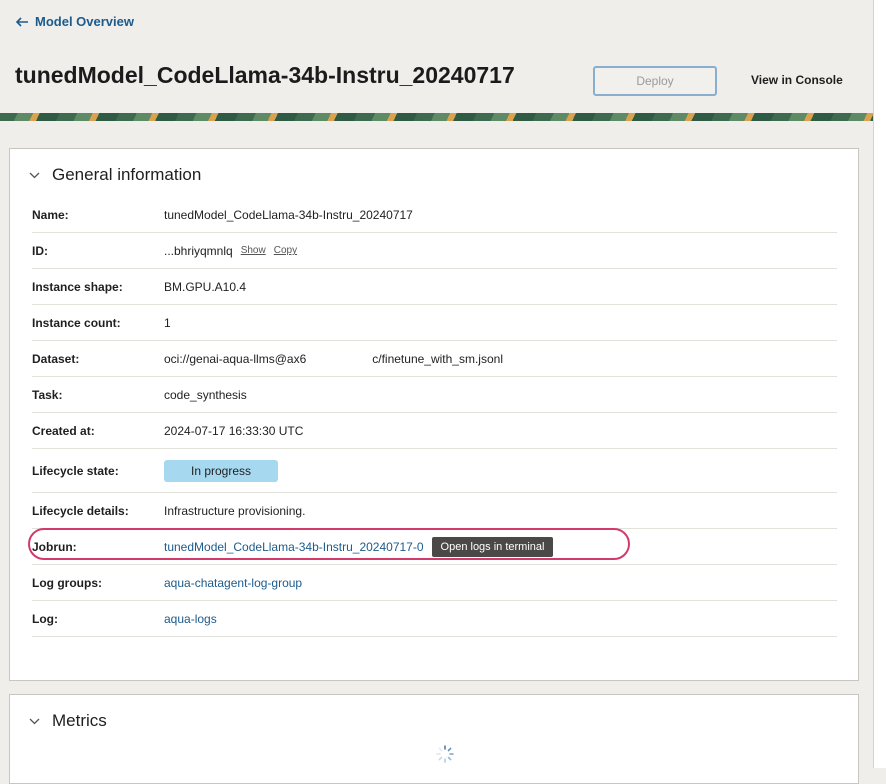  I want to click on open-logs-in-terminal-button: Open logs in terminal, so click(492, 546).